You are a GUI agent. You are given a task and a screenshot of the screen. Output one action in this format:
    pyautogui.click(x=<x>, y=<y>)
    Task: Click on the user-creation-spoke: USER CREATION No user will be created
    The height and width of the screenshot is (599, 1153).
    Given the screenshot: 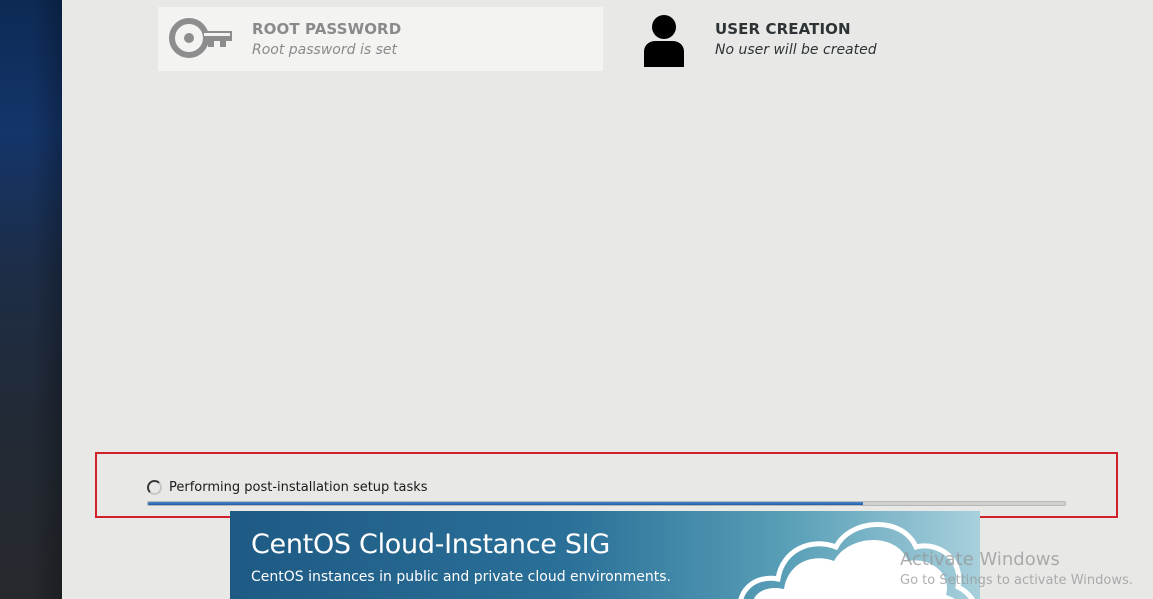 What is the action you would take?
    pyautogui.click(x=855, y=39)
    